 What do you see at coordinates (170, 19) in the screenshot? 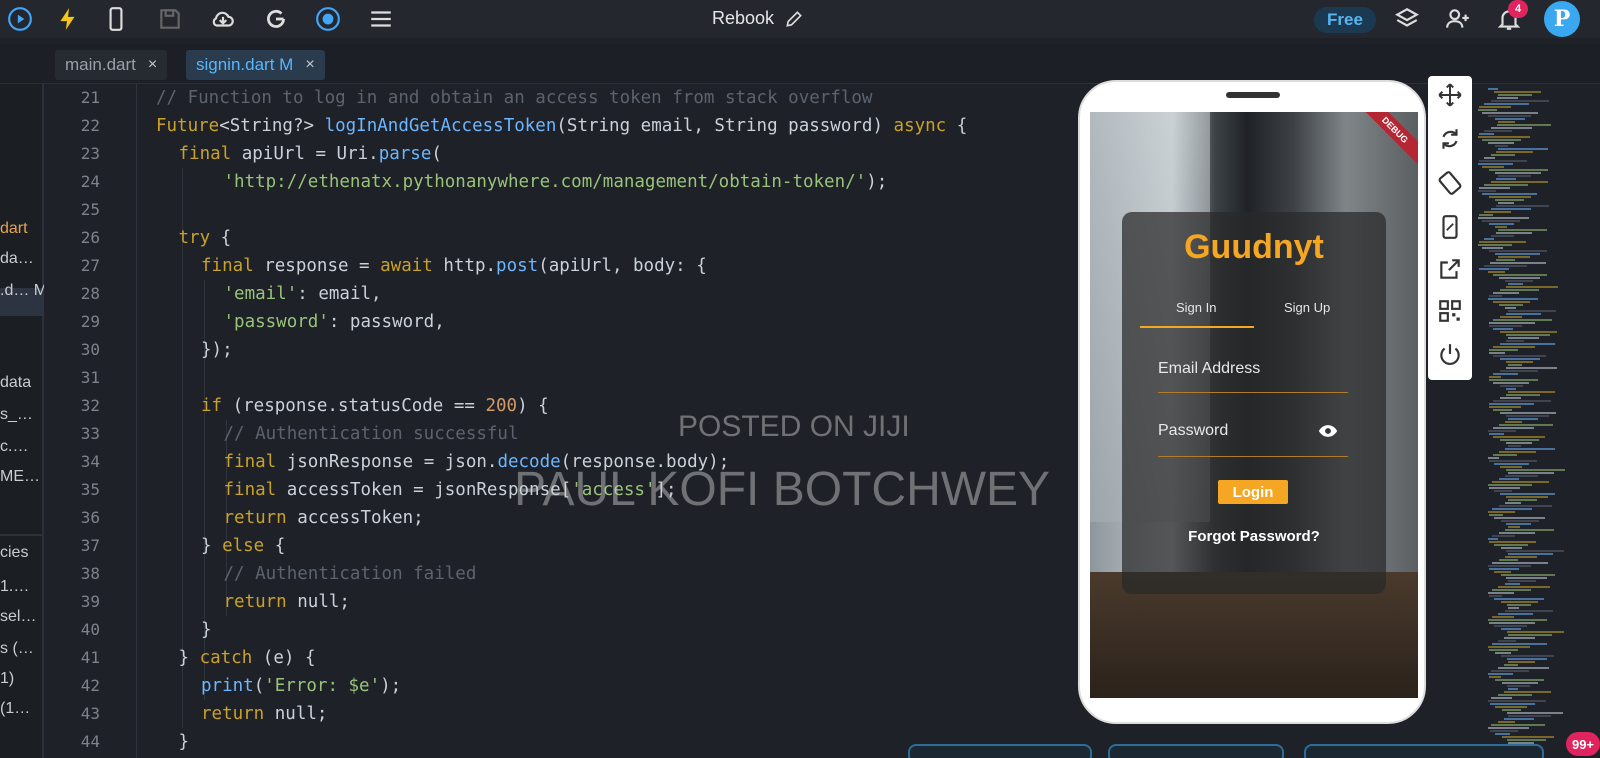
I see `save-icon` at bounding box center [170, 19].